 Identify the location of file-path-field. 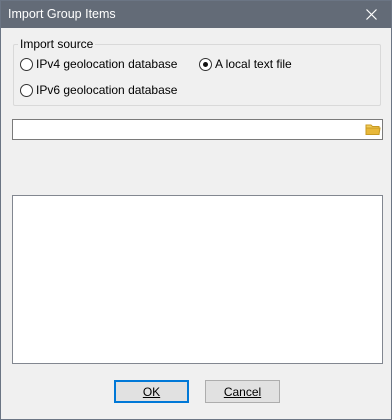
(197, 129).